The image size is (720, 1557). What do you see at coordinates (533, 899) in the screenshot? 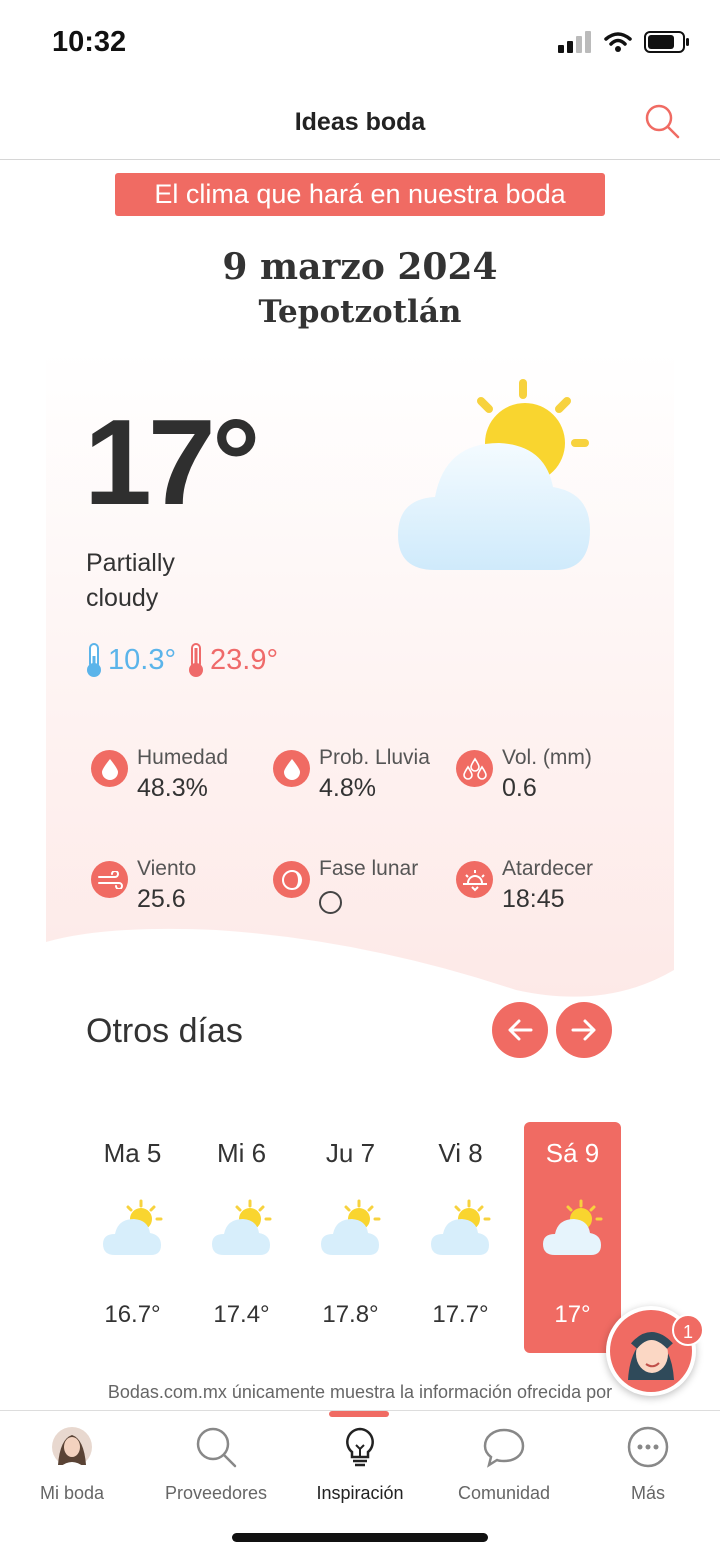
I see `sunset-value: 18:45` at bounding box center [533, 899].